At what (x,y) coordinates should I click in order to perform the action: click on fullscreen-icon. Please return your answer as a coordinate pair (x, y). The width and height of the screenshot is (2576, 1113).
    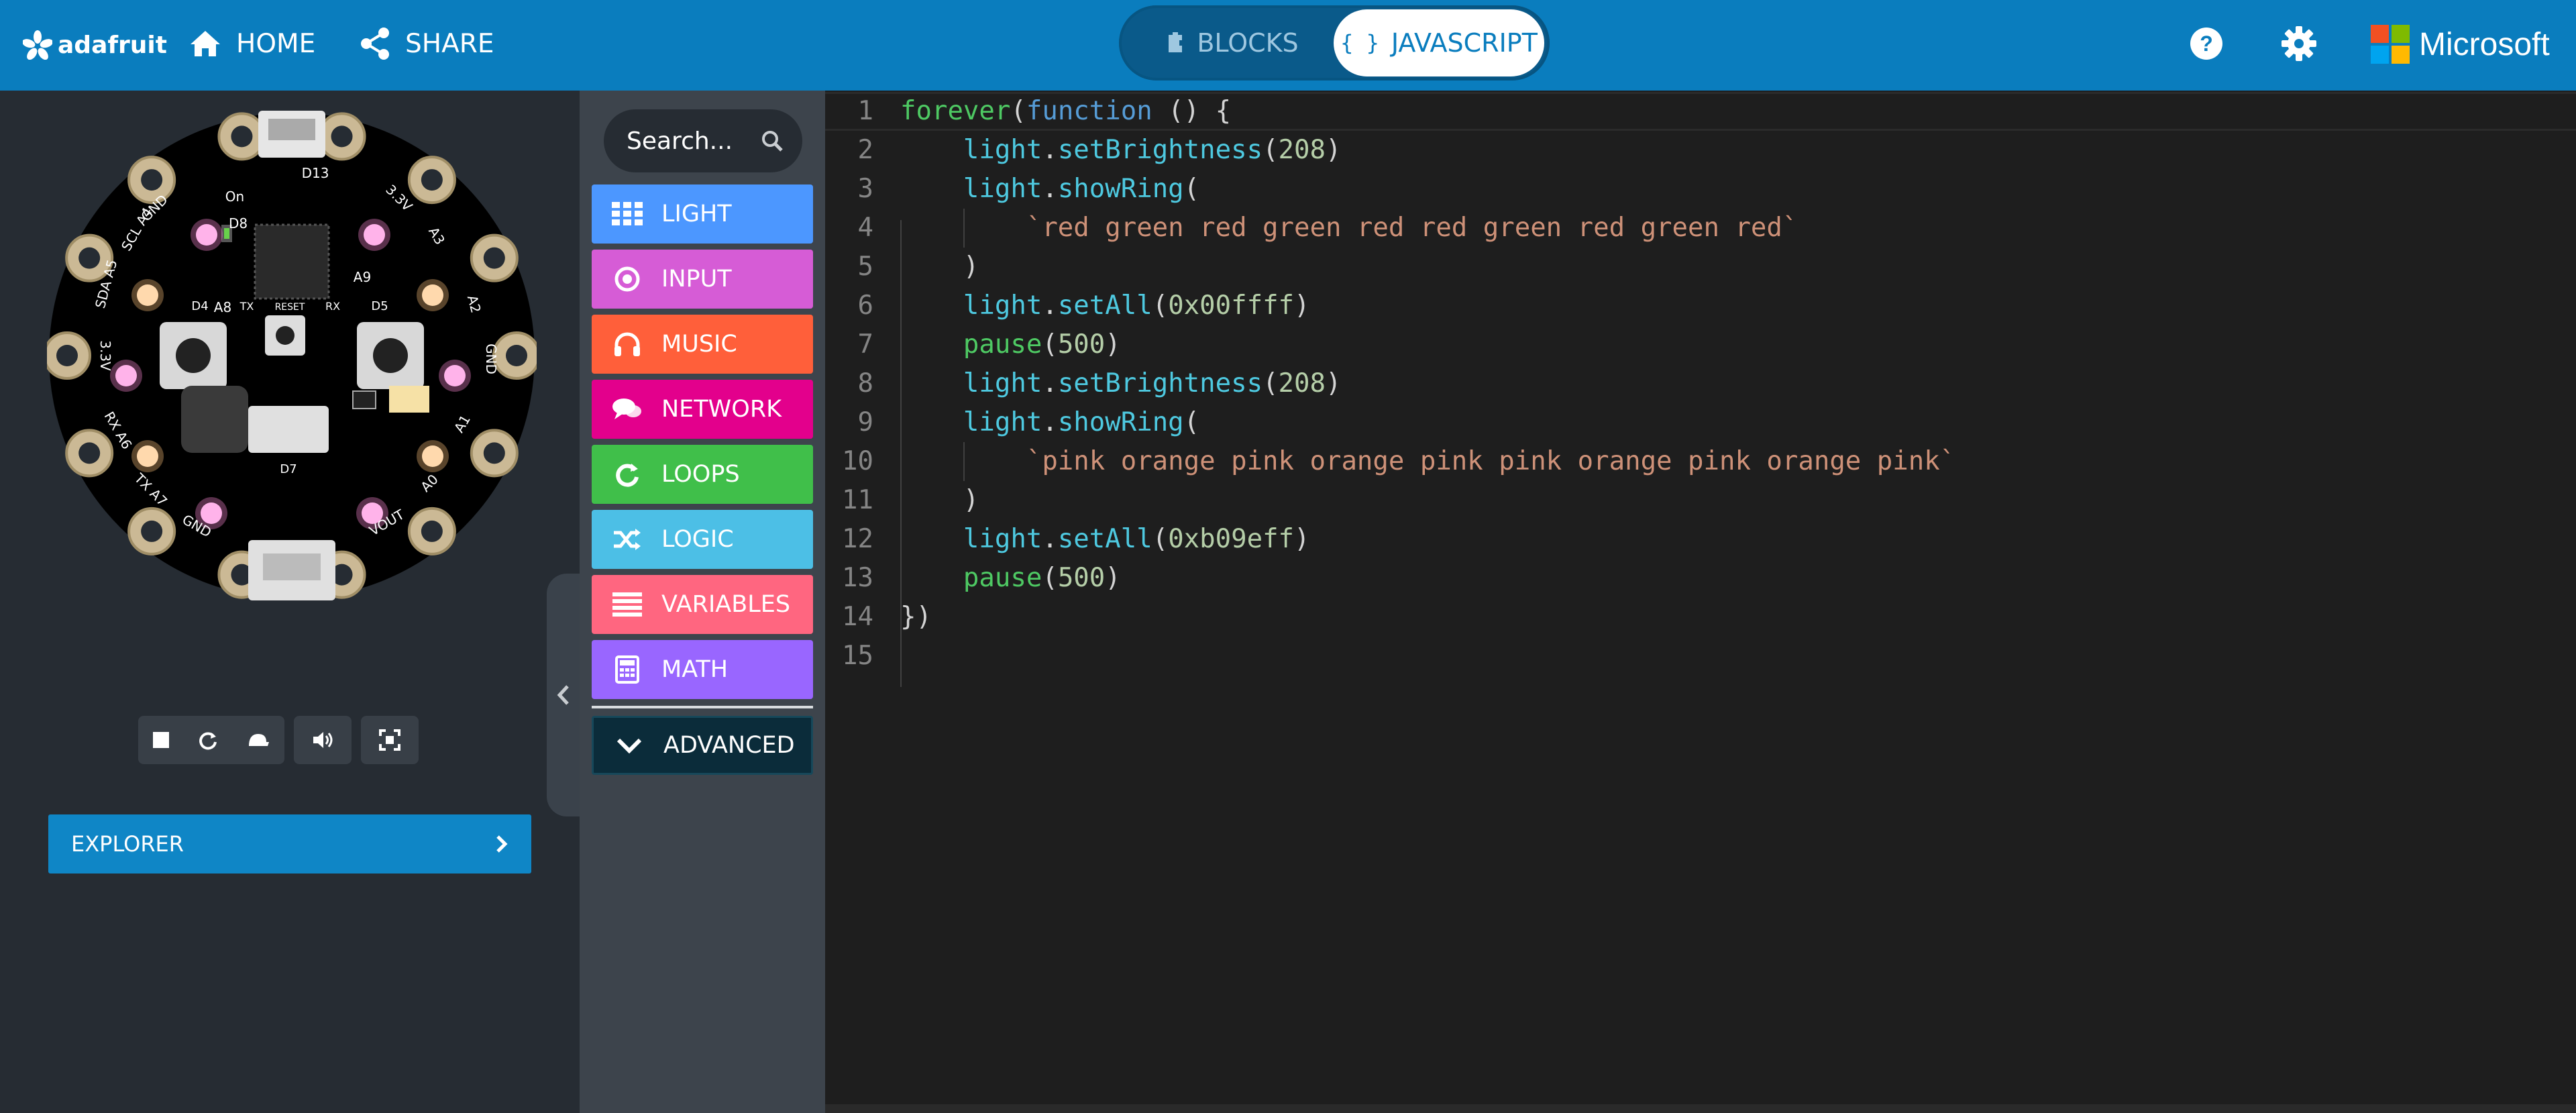
    Looking at the image, I should click on (389, 740).